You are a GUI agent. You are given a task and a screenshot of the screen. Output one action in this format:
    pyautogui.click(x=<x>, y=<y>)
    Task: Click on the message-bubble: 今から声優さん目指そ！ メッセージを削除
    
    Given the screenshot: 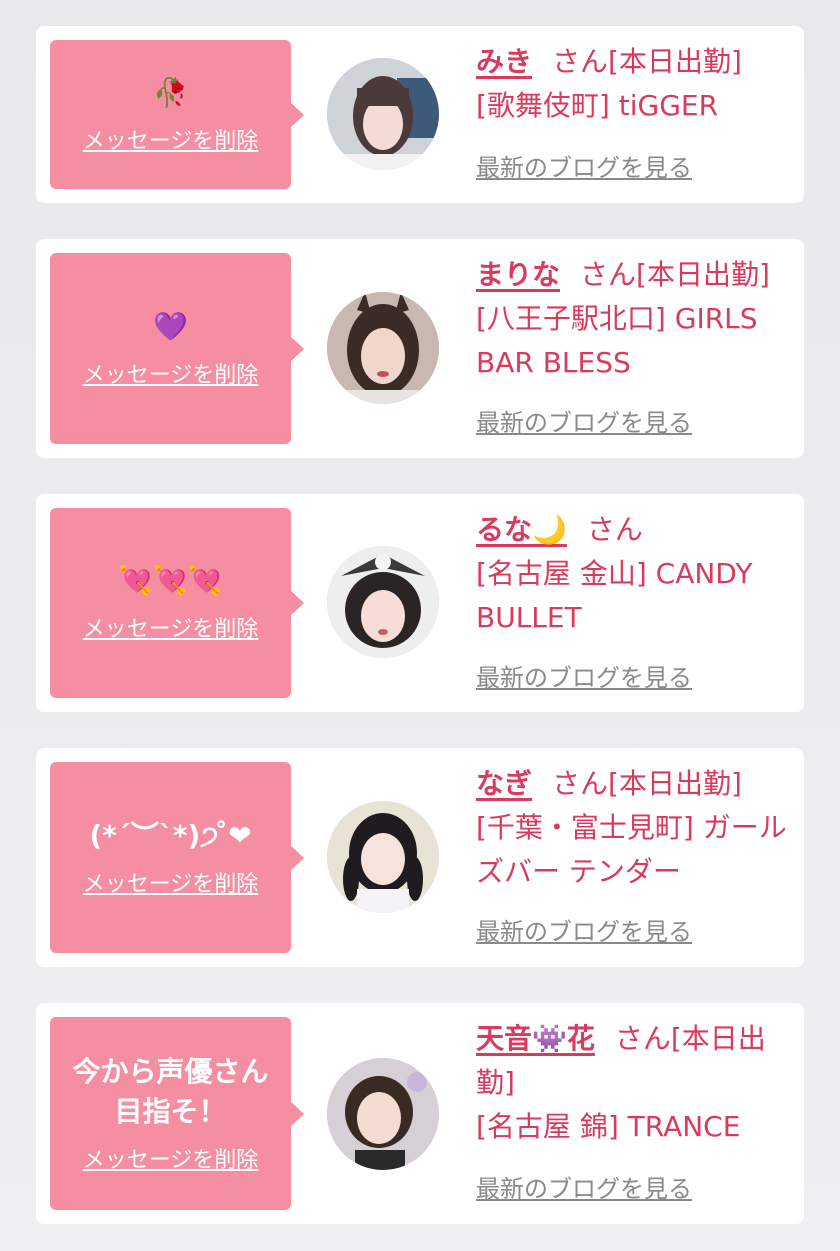 What is the action you would take?
    pyautogui.click(x=177, y=1113)
    